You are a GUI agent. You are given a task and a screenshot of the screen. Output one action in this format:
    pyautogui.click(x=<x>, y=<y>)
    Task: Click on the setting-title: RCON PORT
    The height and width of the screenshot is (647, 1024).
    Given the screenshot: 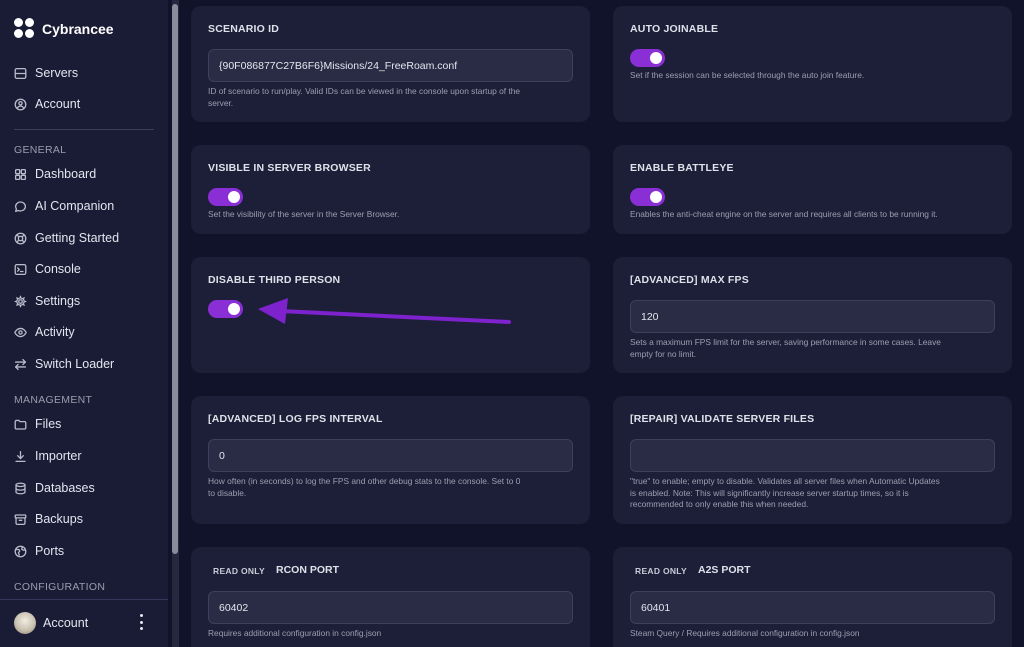 What is the action you would take?
    pyautogui.click(x=307, y=570)
    